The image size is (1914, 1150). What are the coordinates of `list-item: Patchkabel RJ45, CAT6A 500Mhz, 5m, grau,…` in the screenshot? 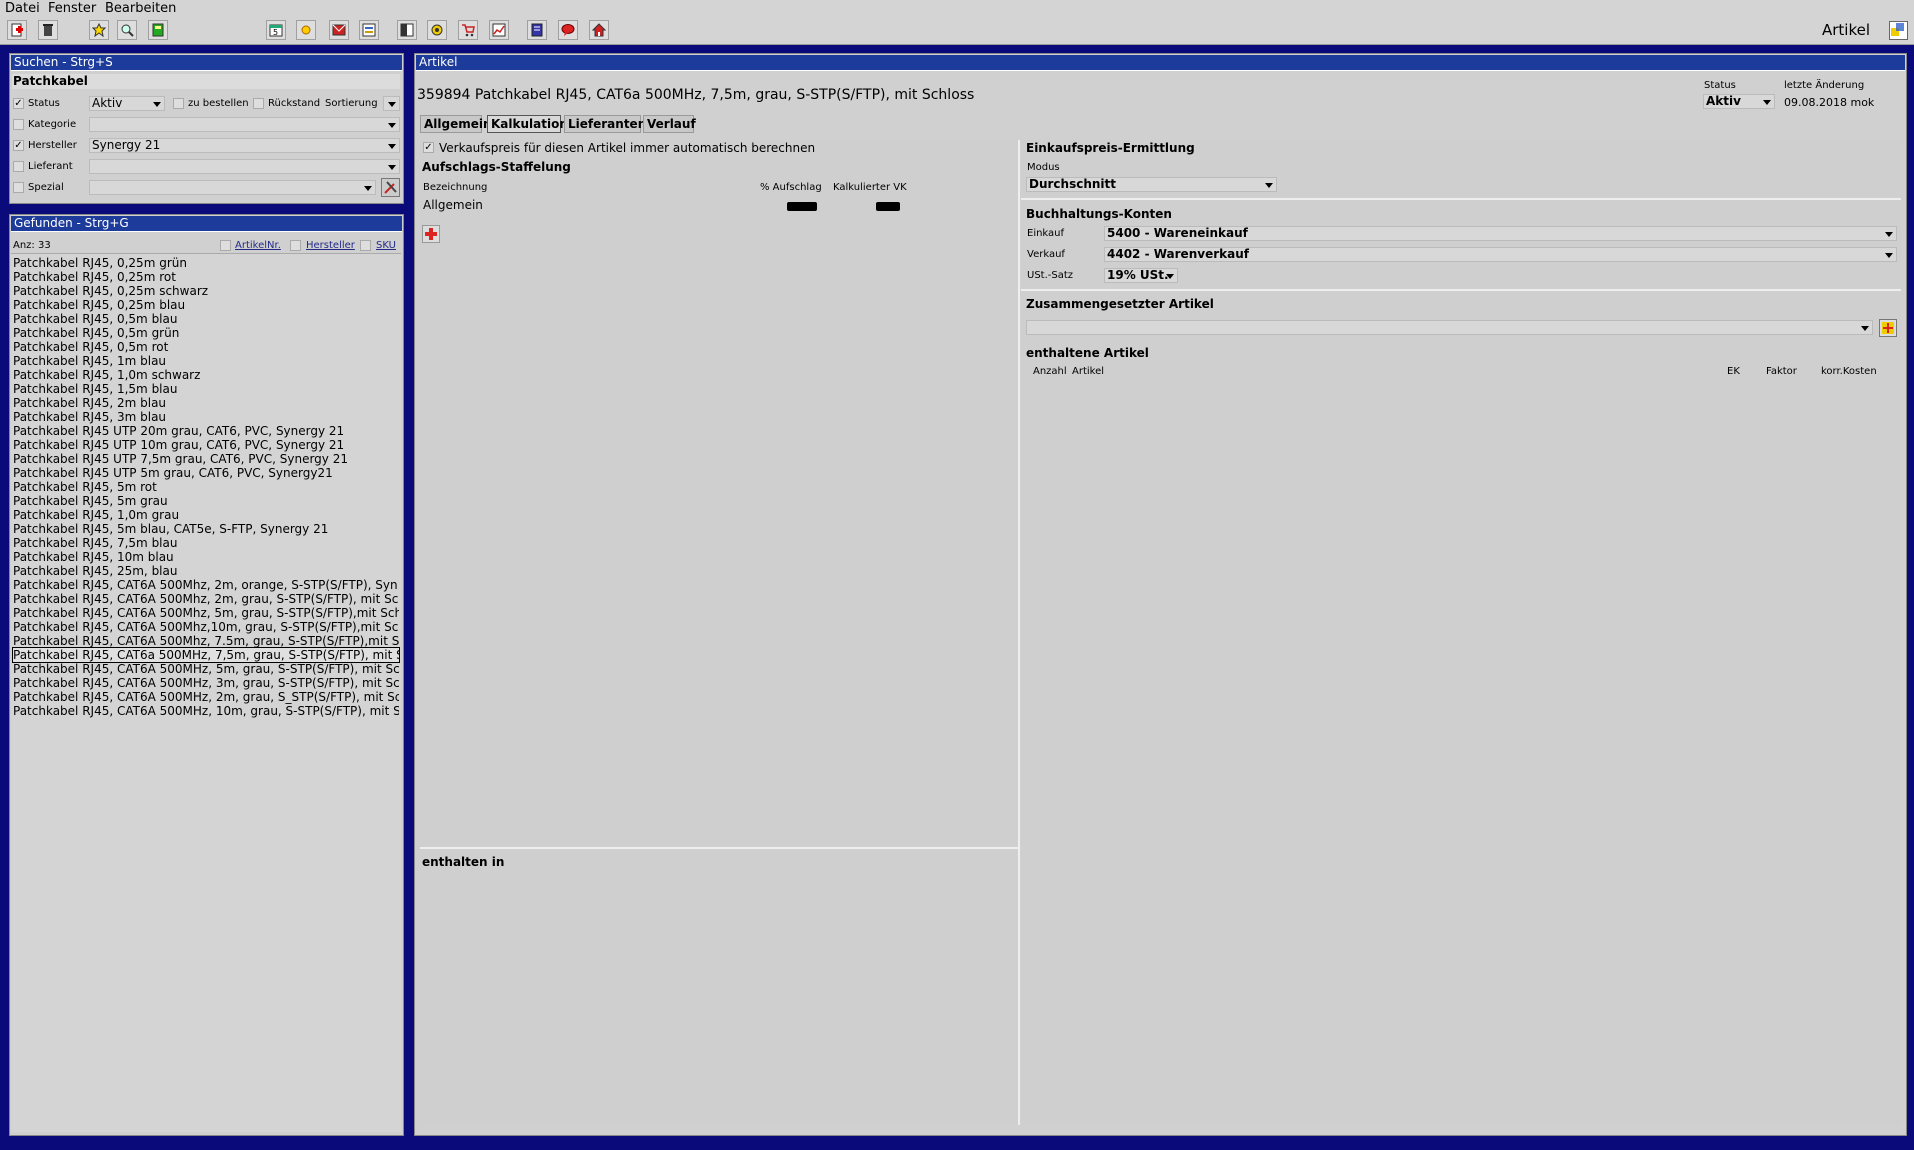 It's located at (206, 613).